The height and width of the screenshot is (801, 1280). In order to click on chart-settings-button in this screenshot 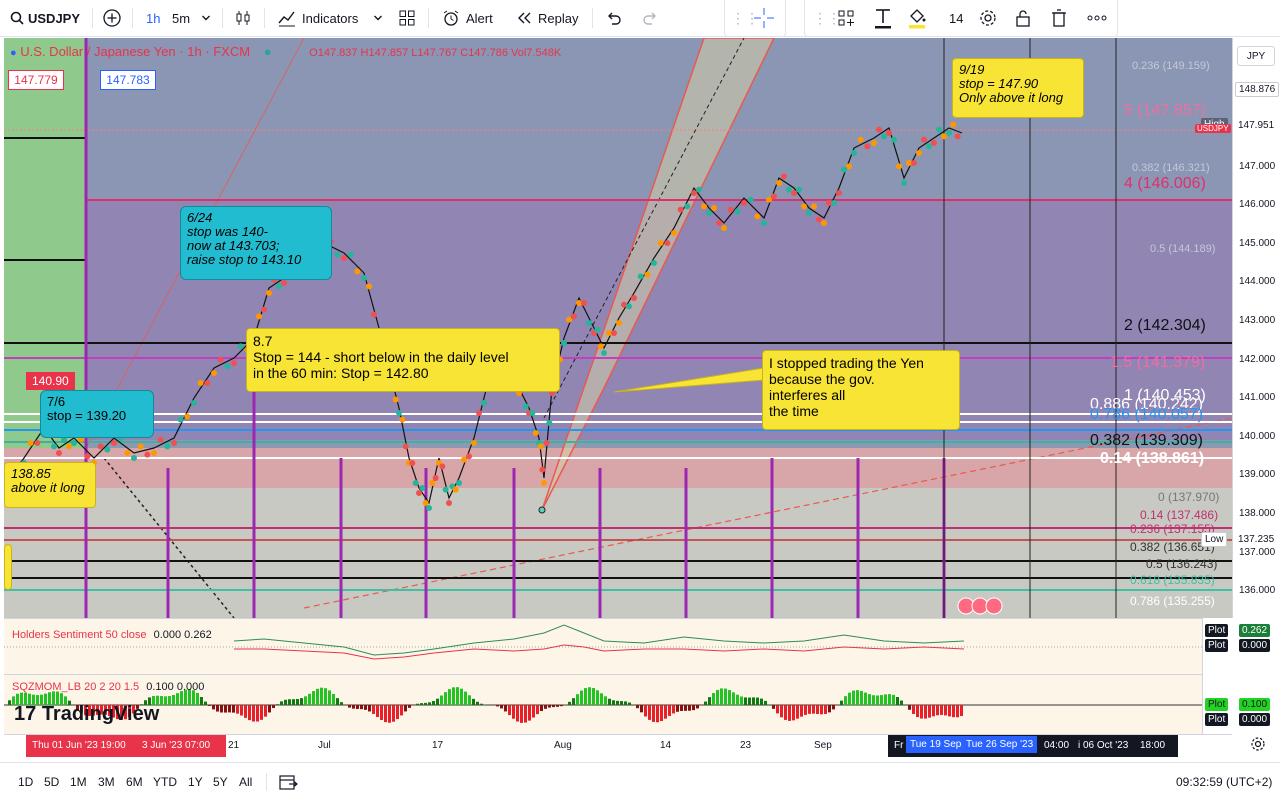, I will do `click(1258, 746)`.